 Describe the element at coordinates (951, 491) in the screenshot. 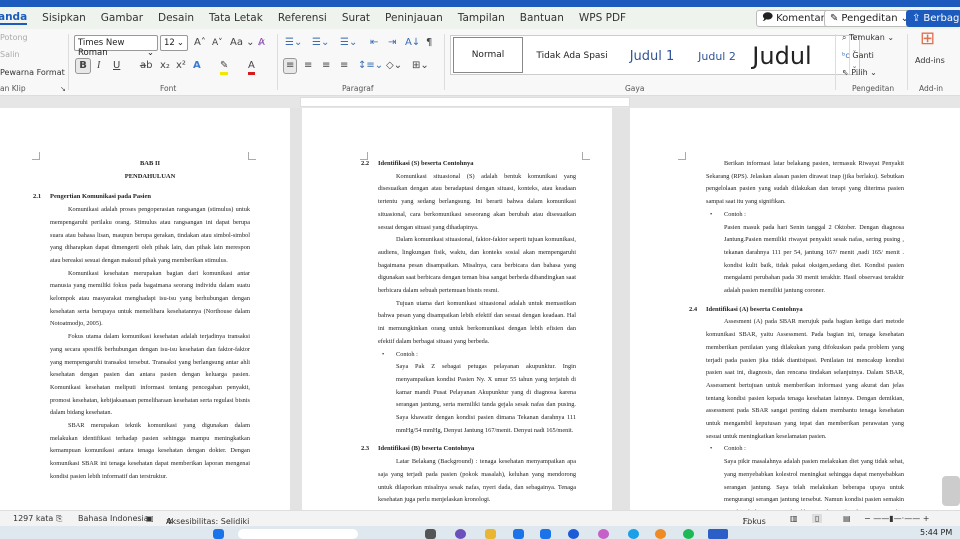

I see `vertical-scrollbar` at that location.